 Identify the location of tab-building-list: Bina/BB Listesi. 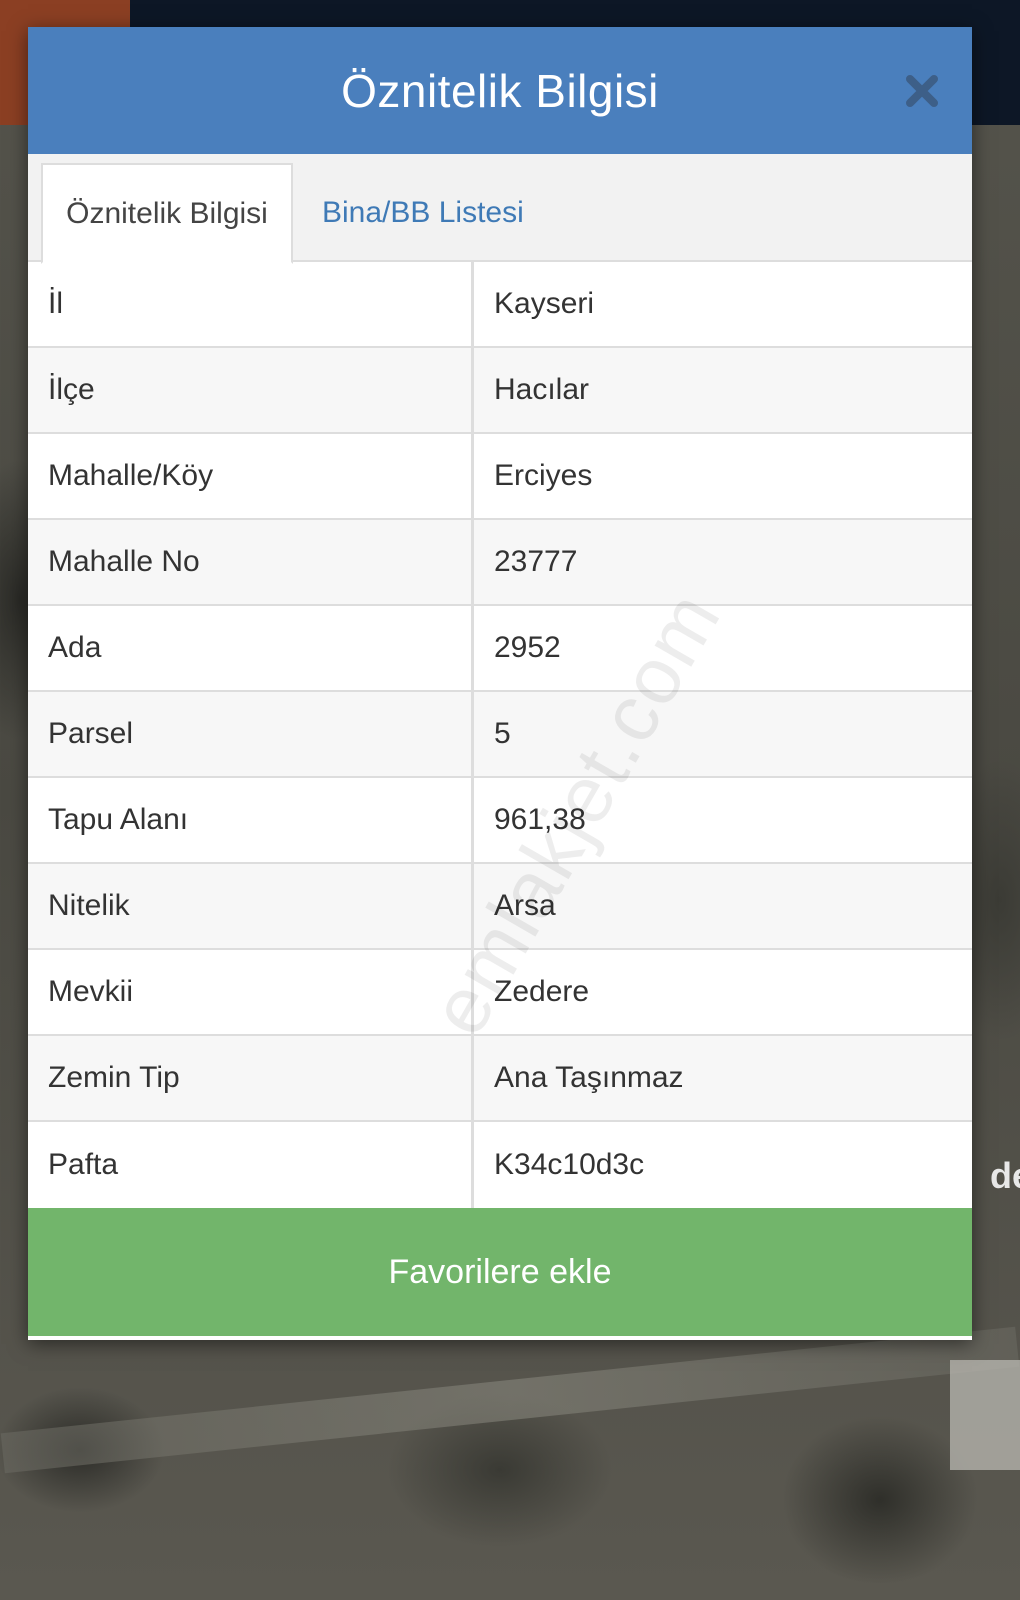
(423, 212).